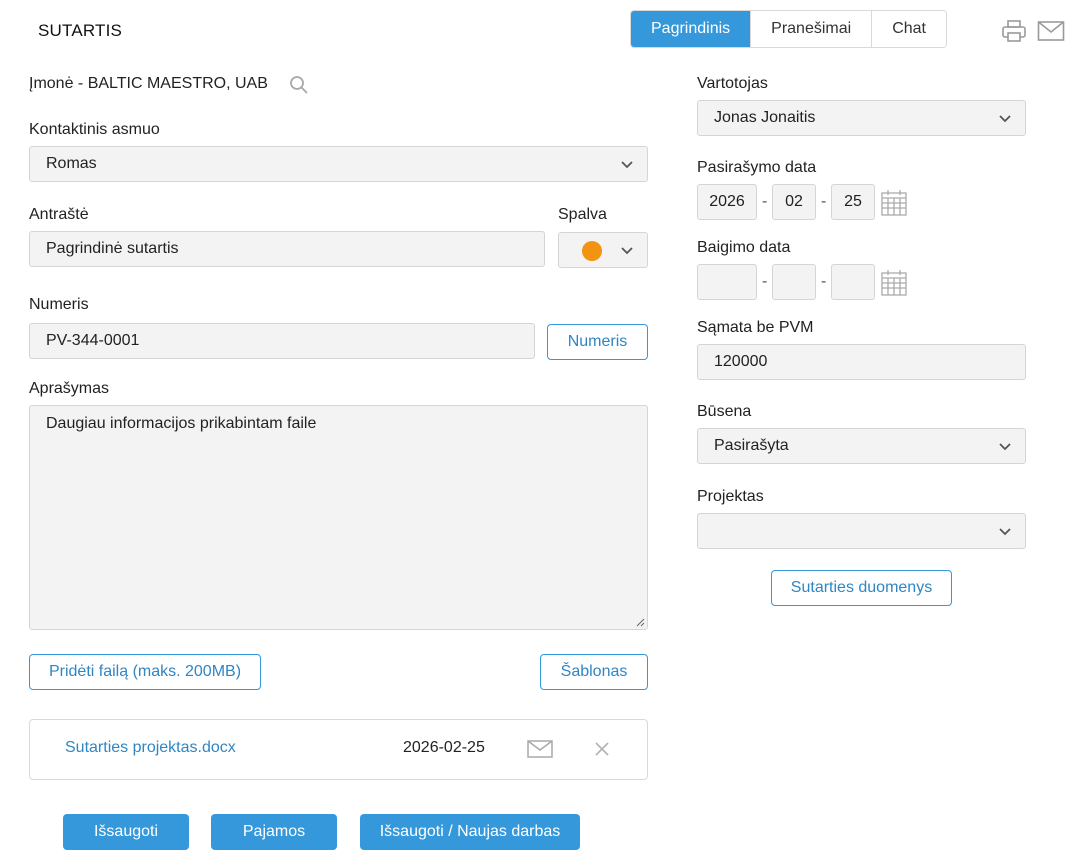 The width and height of the screenshot is (1089, 864). Describe the element at coordinates (794, 202) in the screenshot. I see `sign-month-input: 02` at that location.